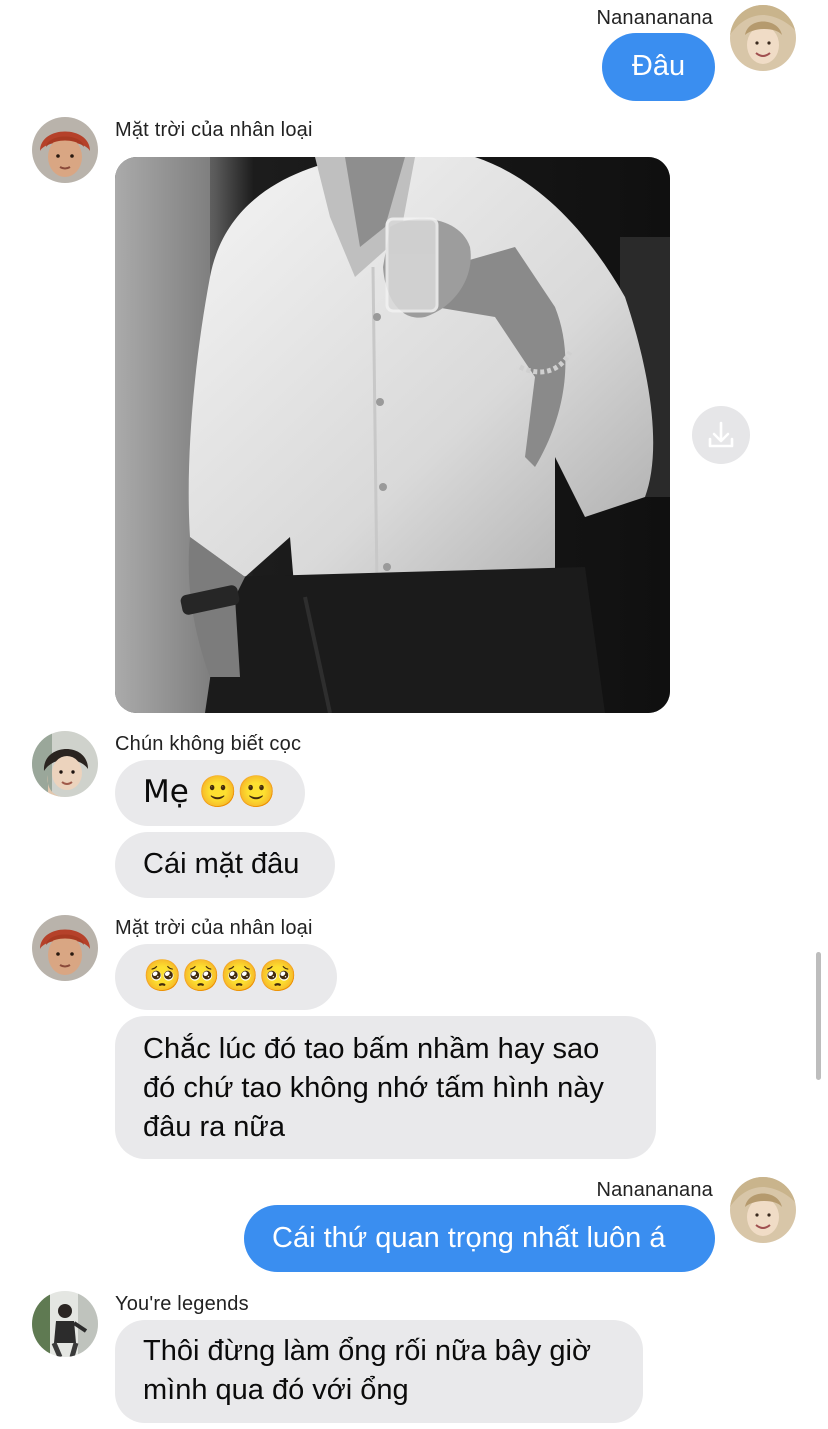 Image resolution: width=828 pixels, height=1429 pixels. Describe the element at coordinates (220, 976) in the screenshot. I see `message-text: 🥺🥺🥺🥺` at that location.